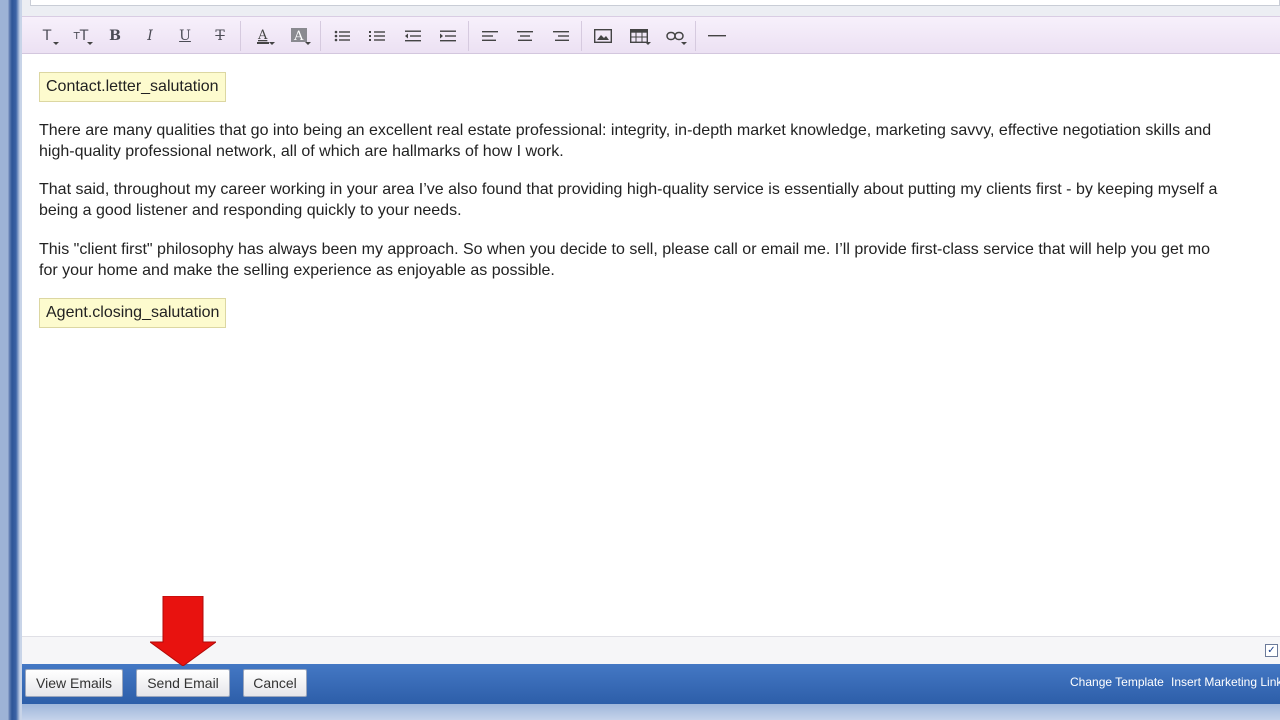 This screenshot has height=720, width=1280. I want to click on underline-icon: U, so click(185, 36).